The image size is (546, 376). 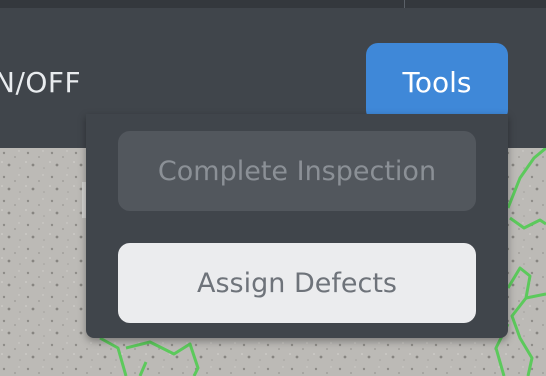 What do you see at coordinates (437, 82) in the screenshot?
I see `tools-button: Tools` at bounding box center [437, 82].